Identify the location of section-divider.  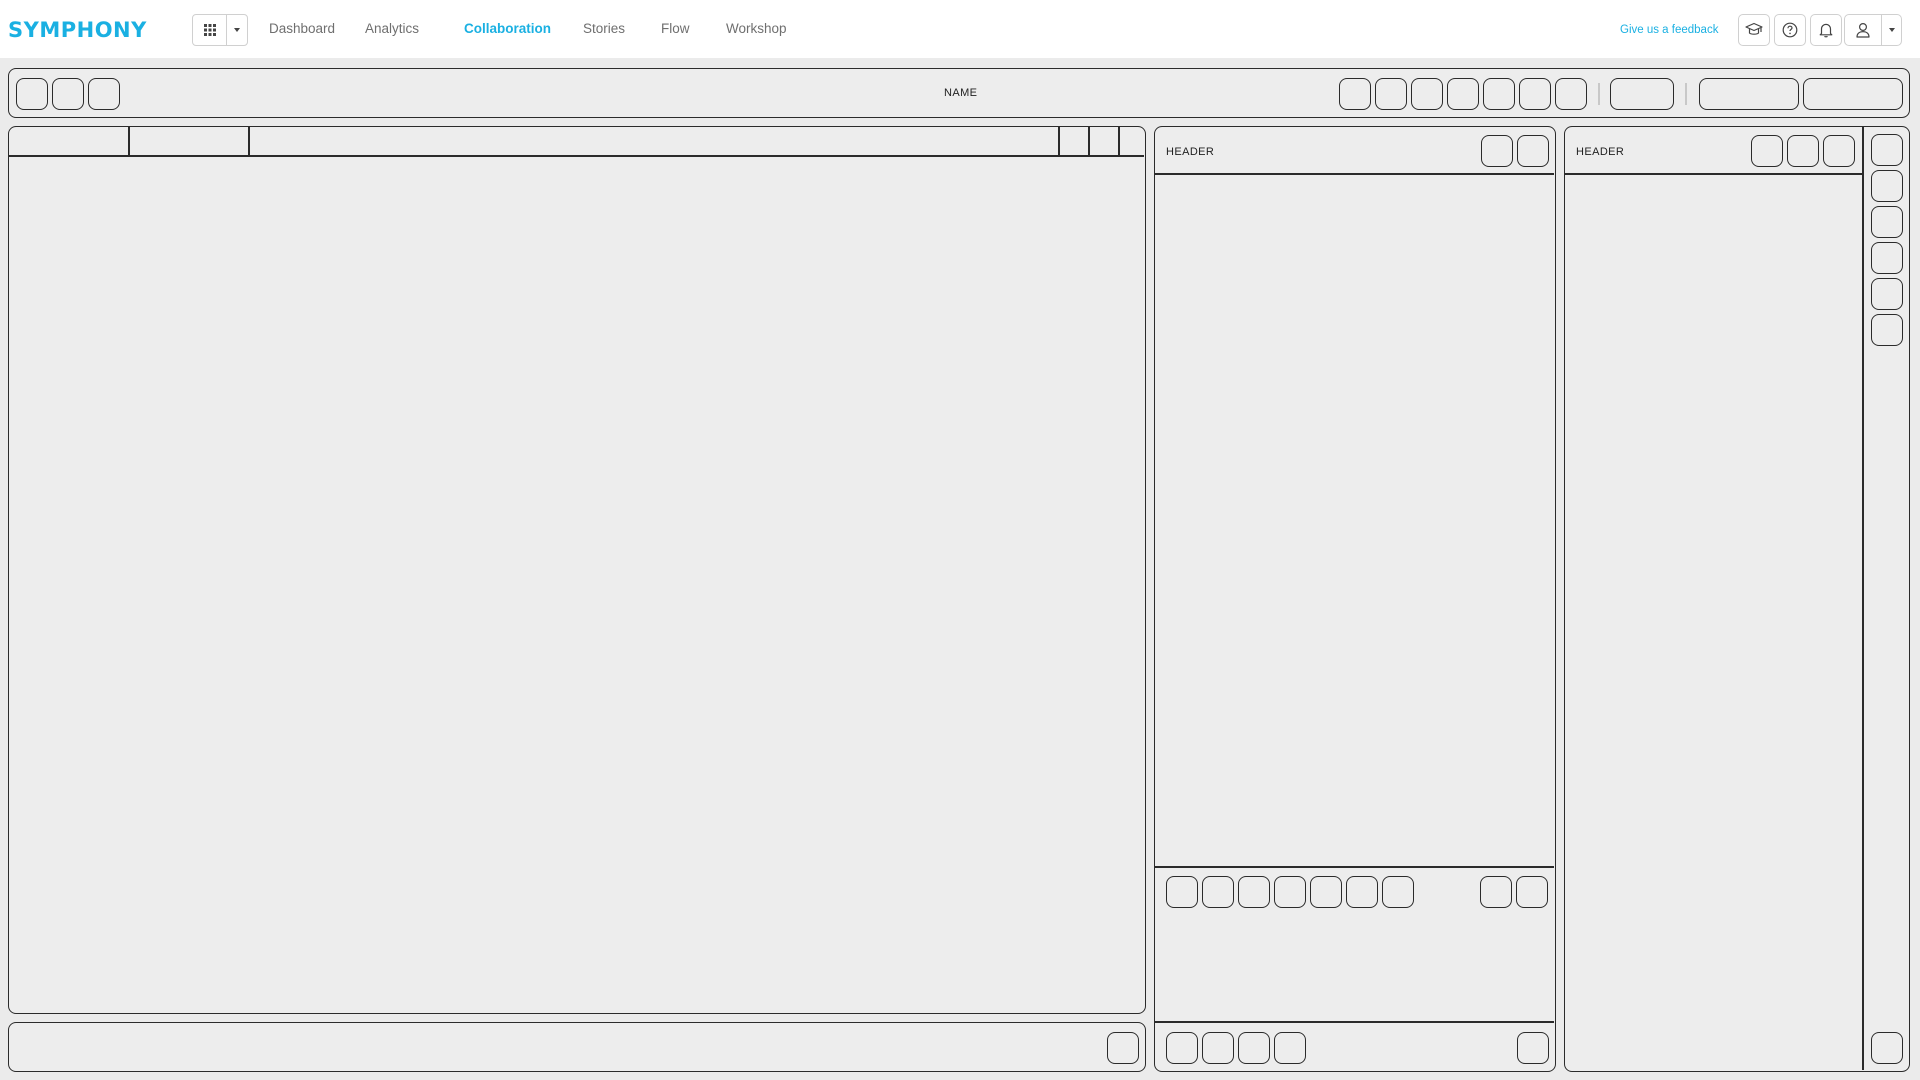
(1354, 867).